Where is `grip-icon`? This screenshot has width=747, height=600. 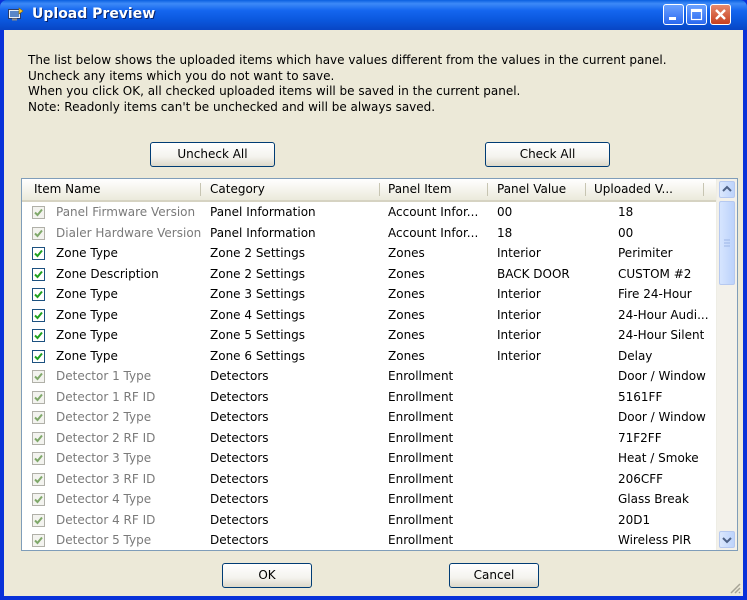 grip-icon is located at coordinates (727, 243).